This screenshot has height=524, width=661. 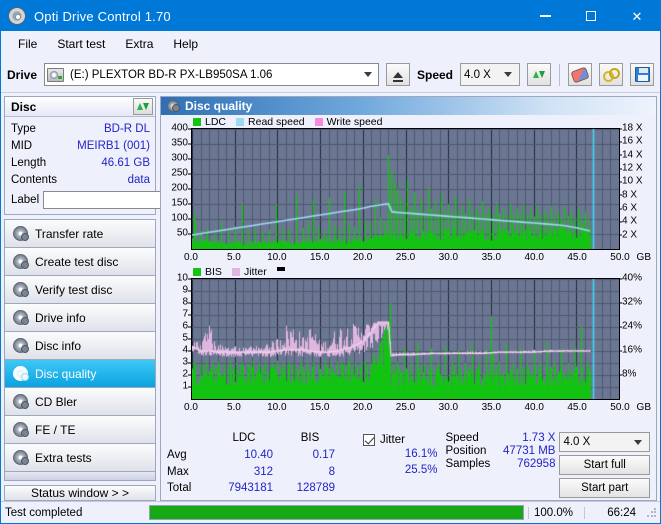 I want to click on drive-select: (E:) PLEXTOR BD-R PX-LB950SA 1.06, so click(x=211, y=74).